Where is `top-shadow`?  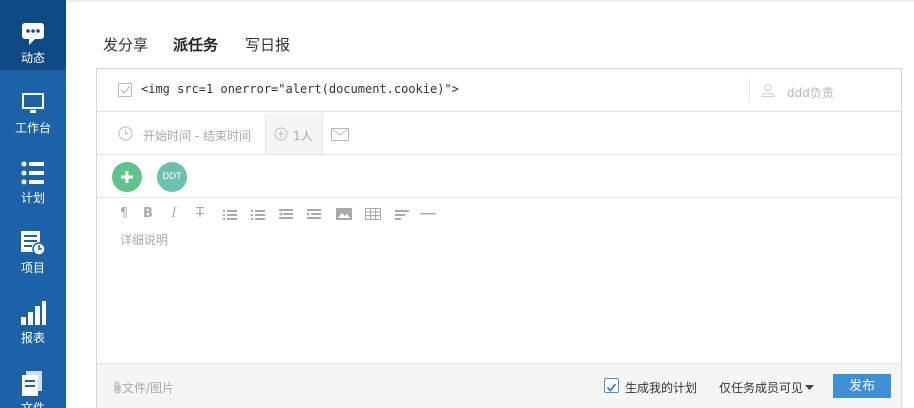 top-shadow is located at coordinates (490, 1).